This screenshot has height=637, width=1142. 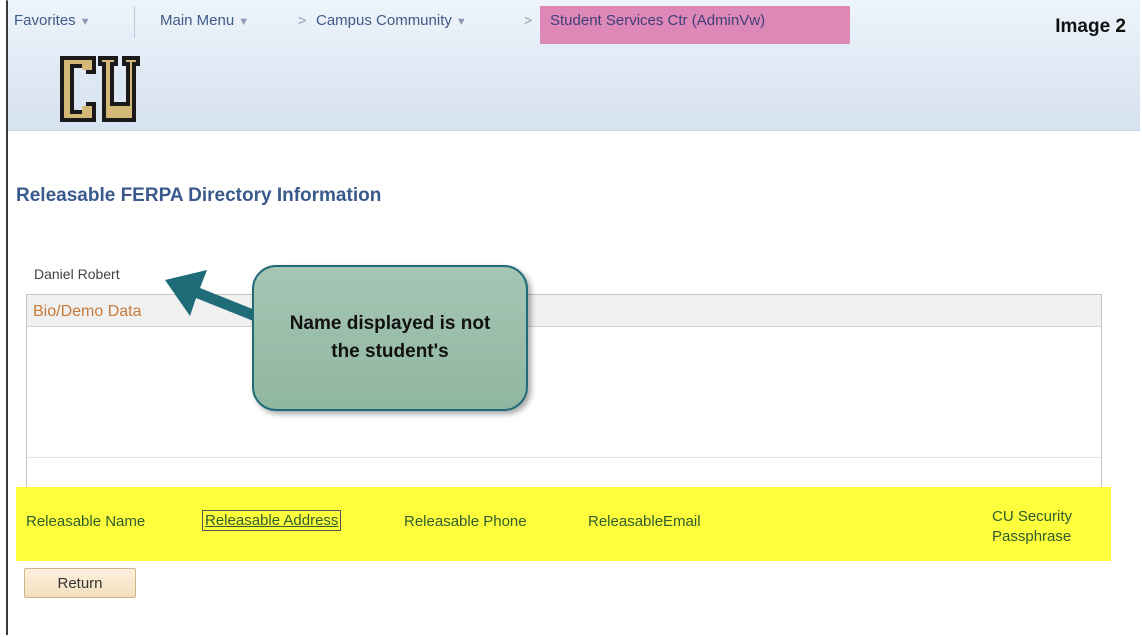 I want to click on nav-campus-community: Campus Community ▼, so click(x=391, y=20).